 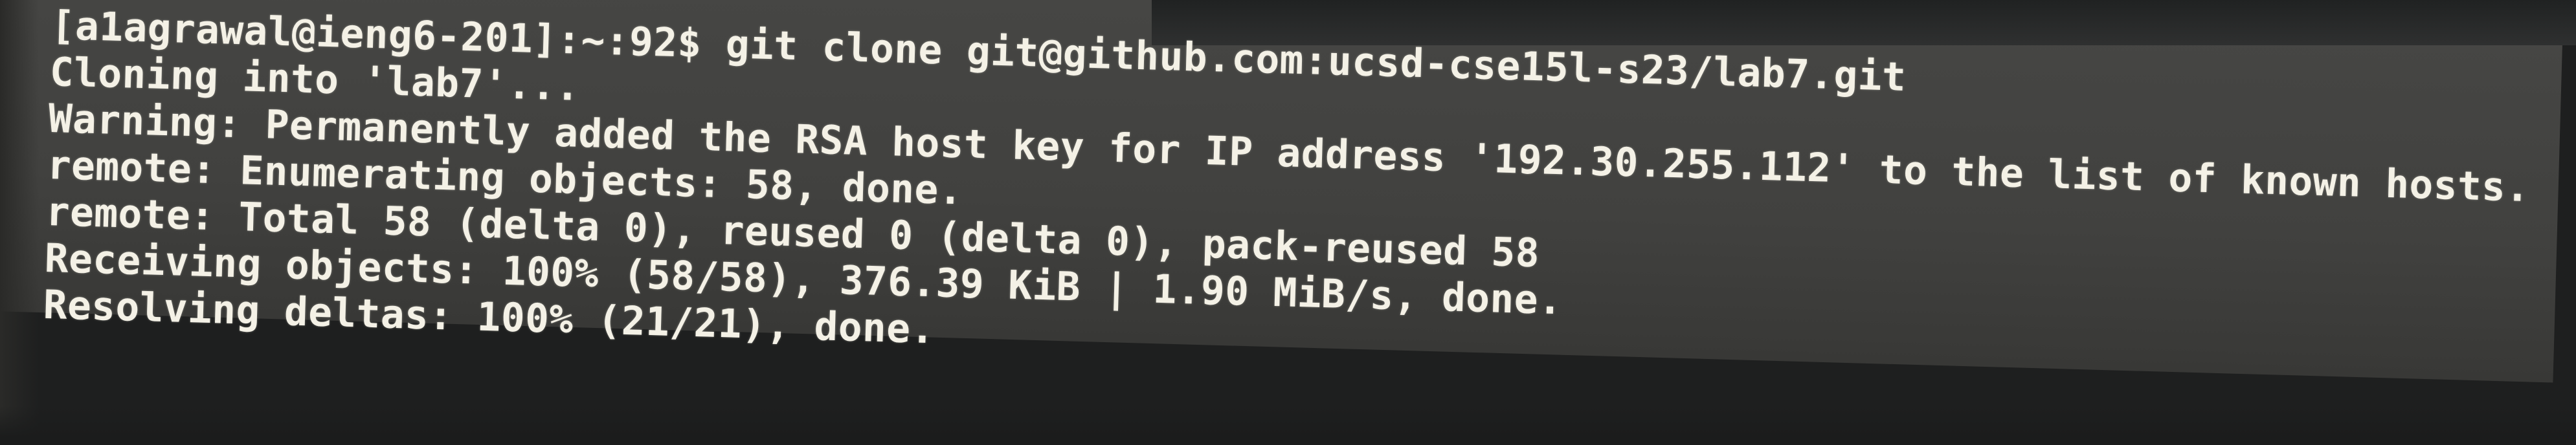 I want to click on monitor-bottom-shadow, so click(x=1288, y=426).